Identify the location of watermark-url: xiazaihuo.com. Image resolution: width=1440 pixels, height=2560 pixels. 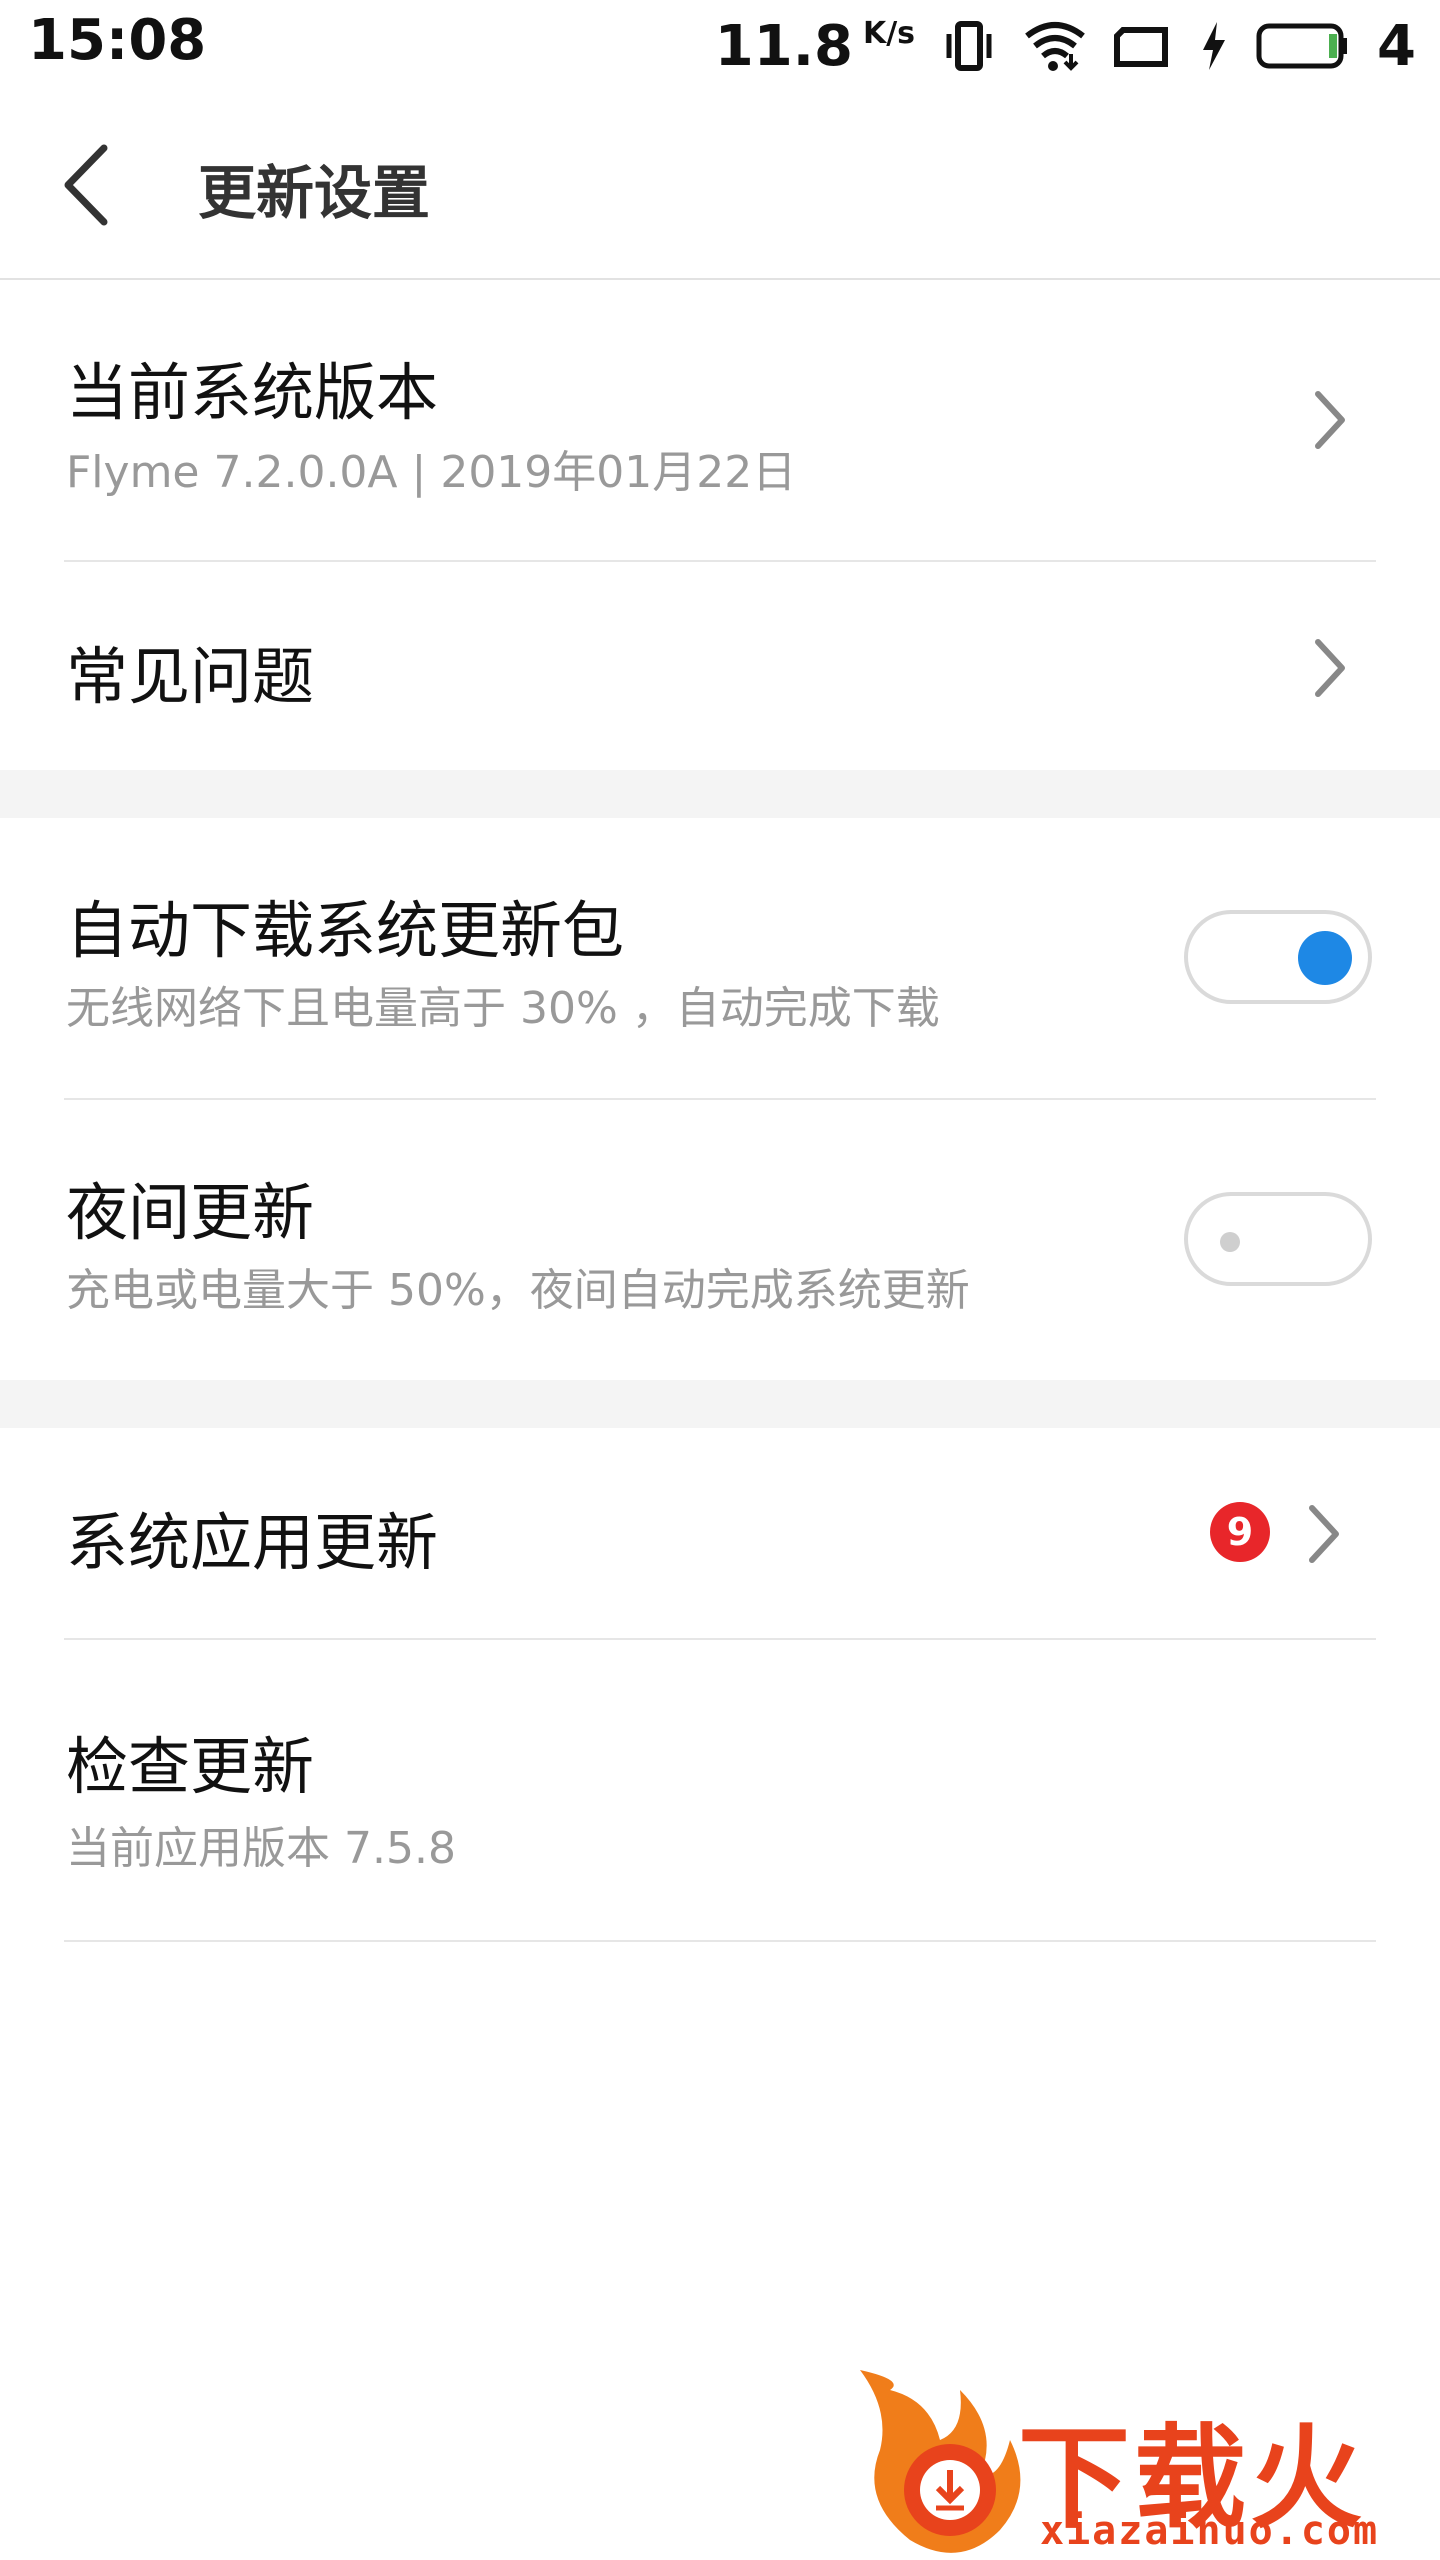
(1210, 2531).